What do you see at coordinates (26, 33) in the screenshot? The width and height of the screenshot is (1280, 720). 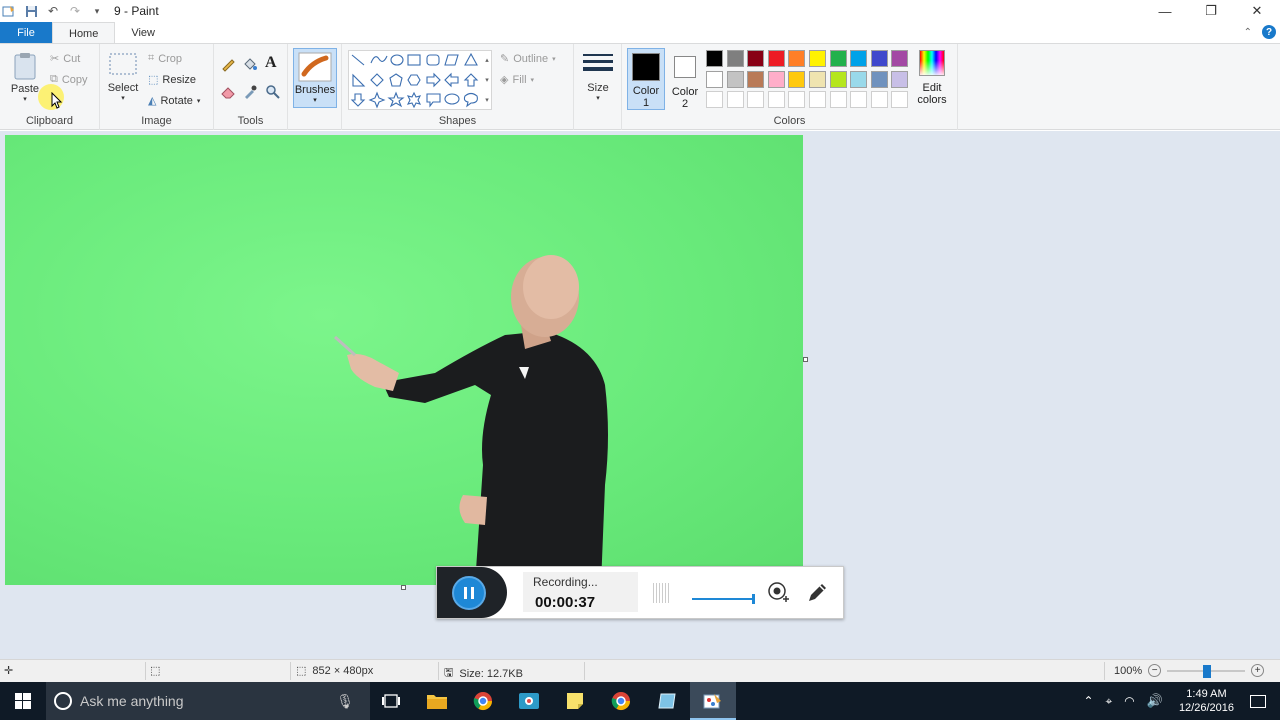 I see `tab-file: File` at bounding box center [26, 33].